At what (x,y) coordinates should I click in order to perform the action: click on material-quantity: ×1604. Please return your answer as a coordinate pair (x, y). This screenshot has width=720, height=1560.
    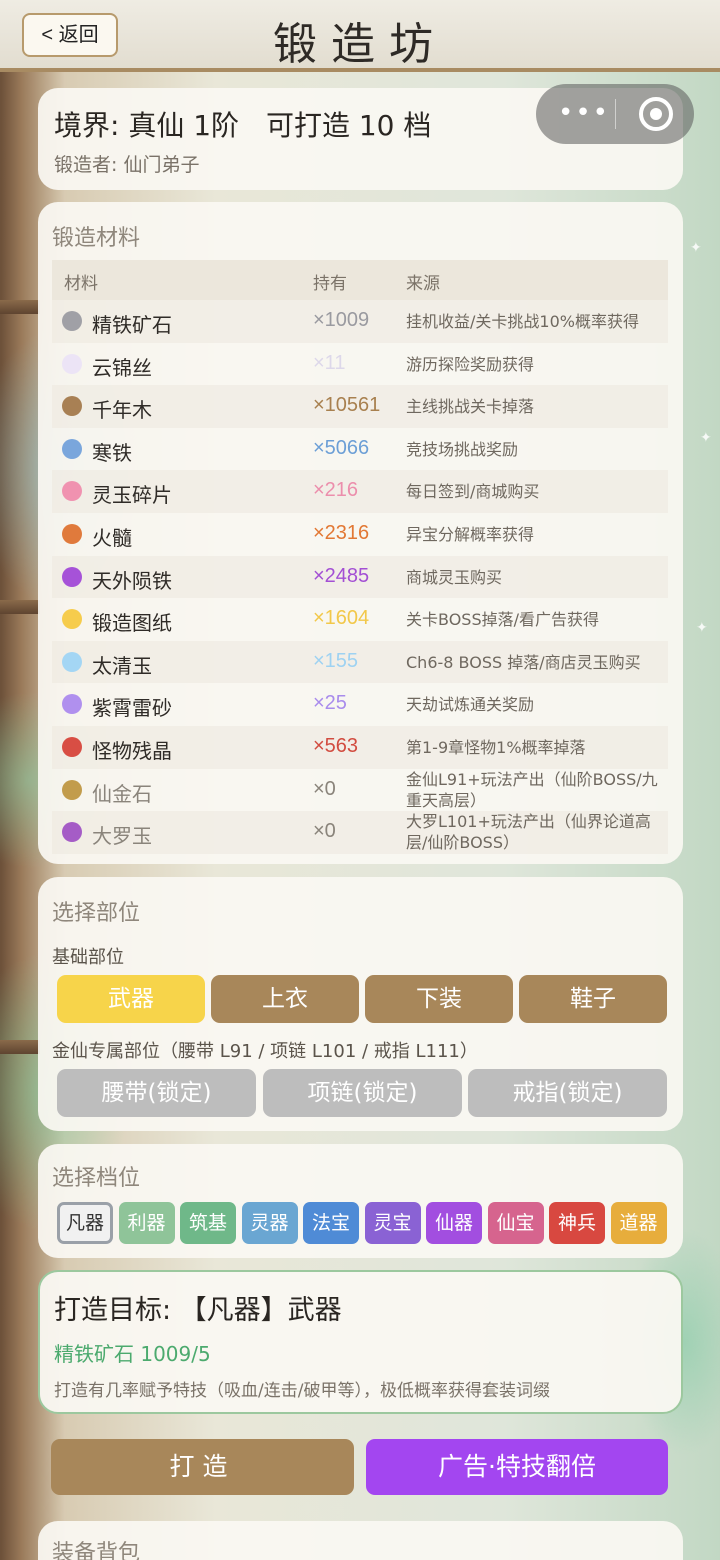
    Looking at the image, I should click on (341, 618).